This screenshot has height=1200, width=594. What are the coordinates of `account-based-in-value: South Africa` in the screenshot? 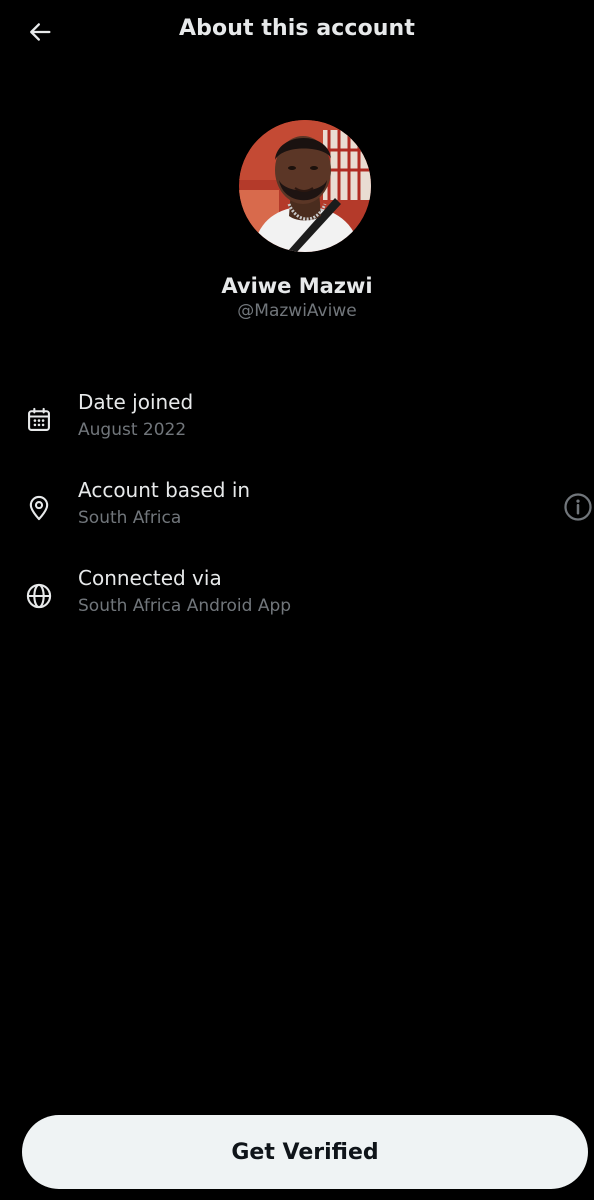 It's located at (130, 518).